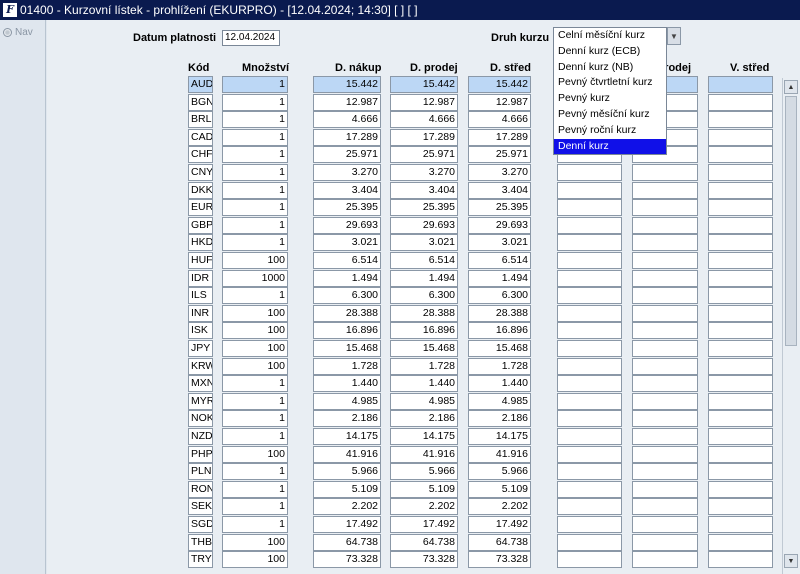 The height and width of the screenshot is (574, 800). Describe the element at coordinates (424, 155) in the screenshot. I see `sell-rate-cell: 25.971` at that location.